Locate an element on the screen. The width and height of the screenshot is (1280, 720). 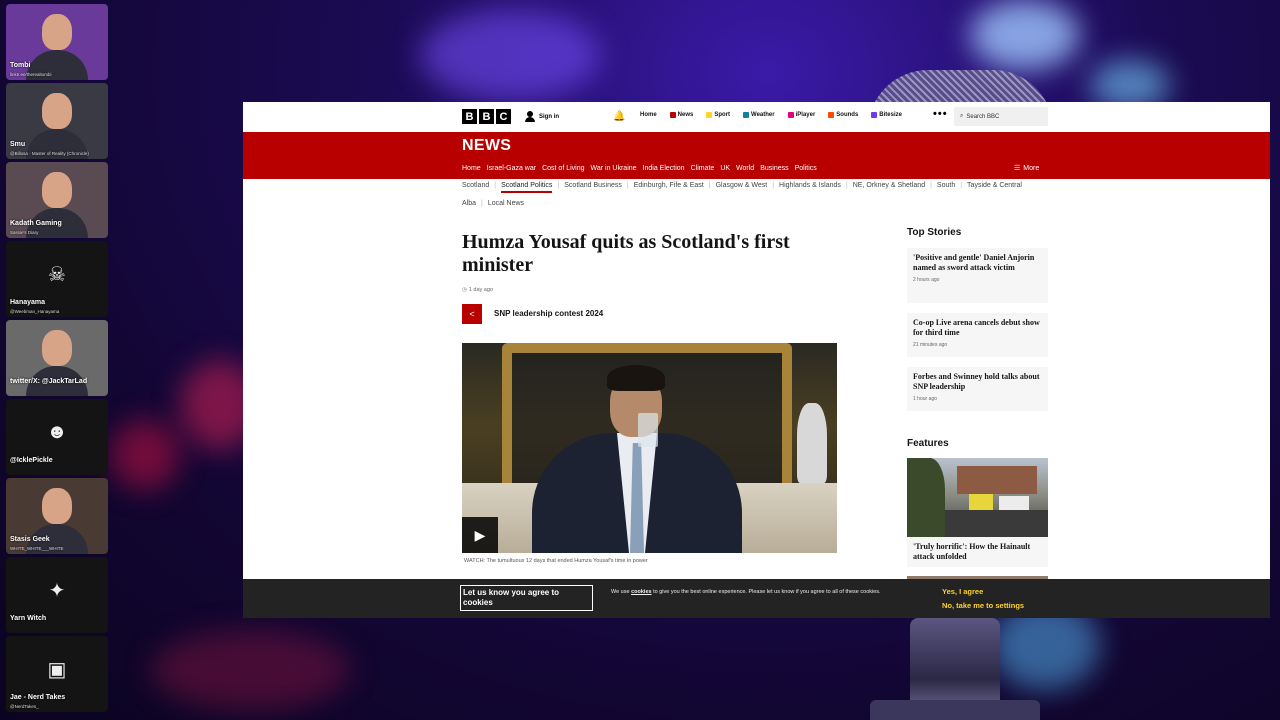
timestamp-label: 1 day ago is located at coordinates (480, 290).